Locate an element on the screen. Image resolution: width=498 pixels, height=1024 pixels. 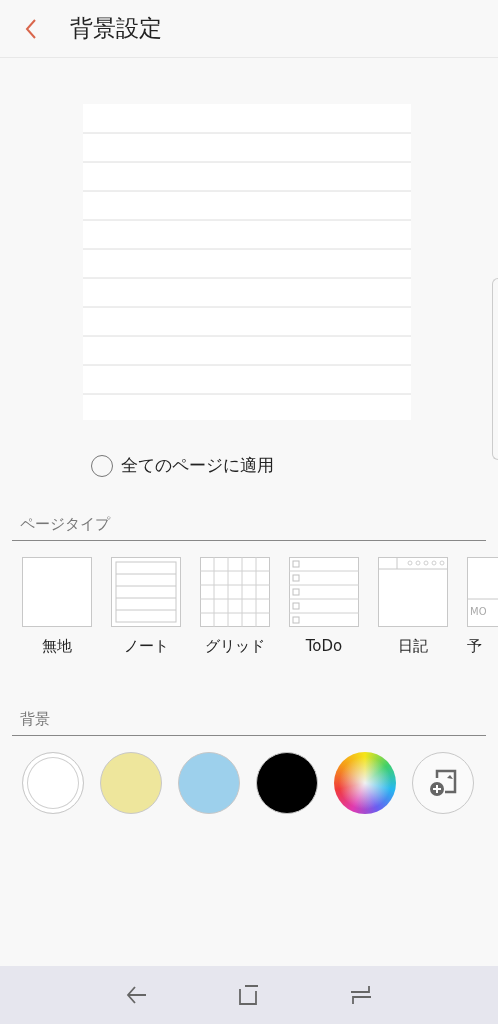
thumbnail-text: MO is located at coordinates (478, 611).